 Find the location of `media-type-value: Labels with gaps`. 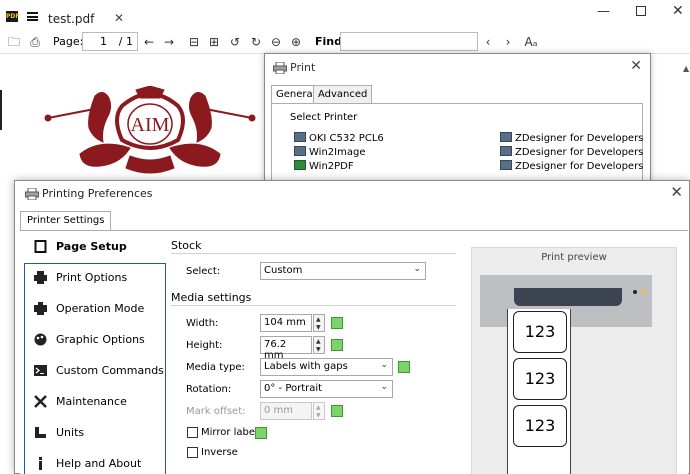

media-type-value: Labels with gaps is located at coordinates (306, 366).